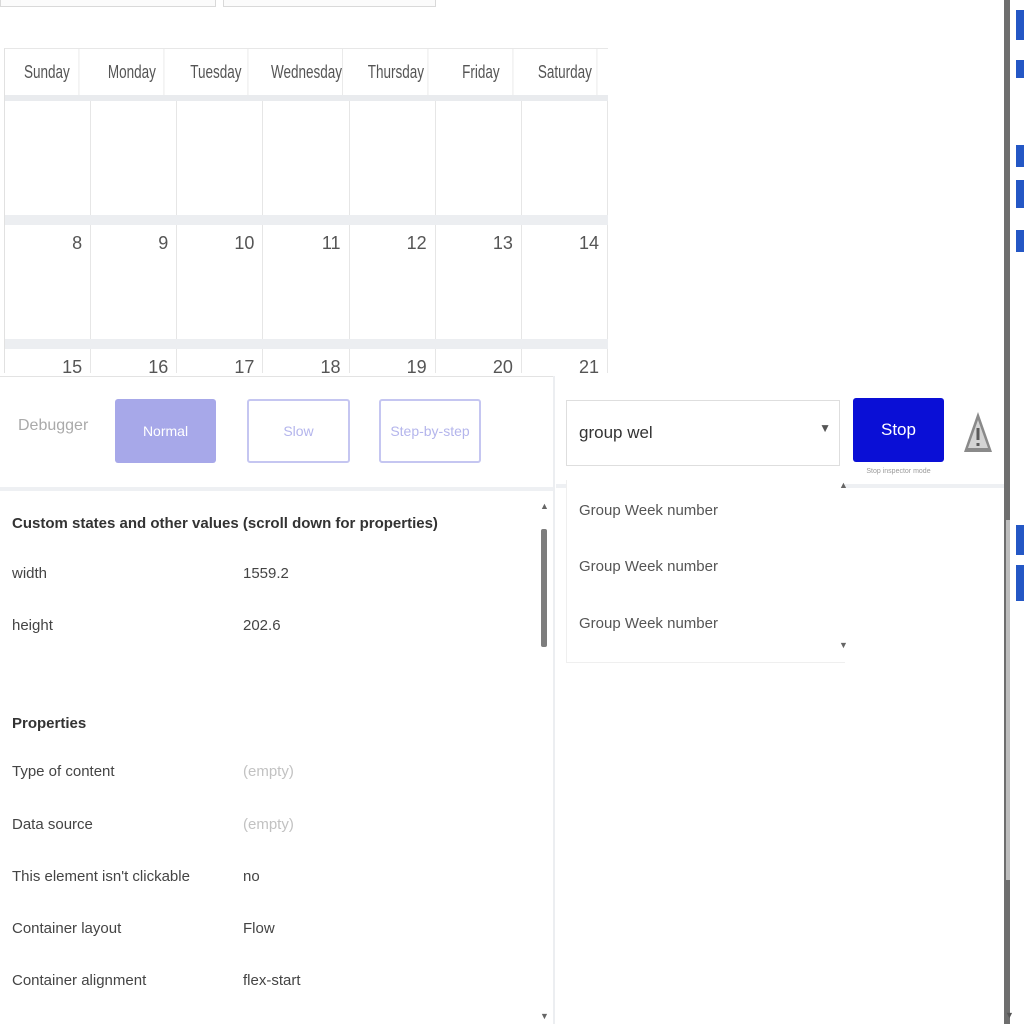 The width and height of the screenshot is (1024, 1024). What do you see at coordinates (134, 282) in the screenshot?
I see `calendar-day-cell: 9` at bounding box center [134, 282].